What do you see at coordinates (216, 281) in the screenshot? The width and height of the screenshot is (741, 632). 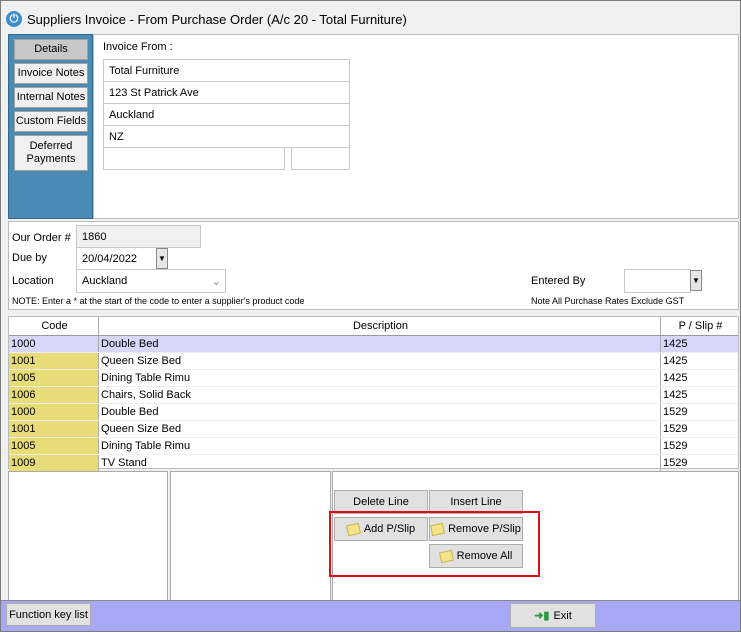 I see `chevron-down-icon: ⌄` at bounding box center [216, 281].